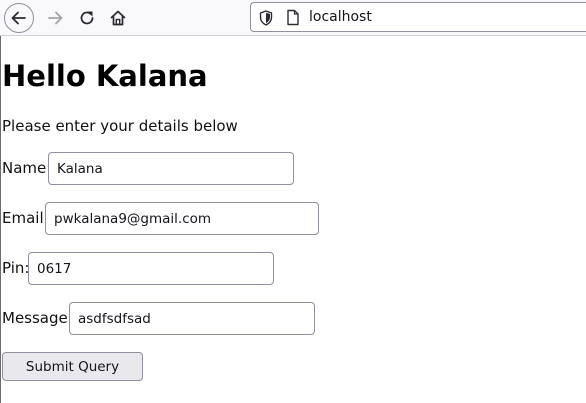 The height and width of the screenshot is (403, 586). What do you see at coordinates (27, 168) in the screenshot?
I see `name-label: Name:` at bounding box center [27, 168].